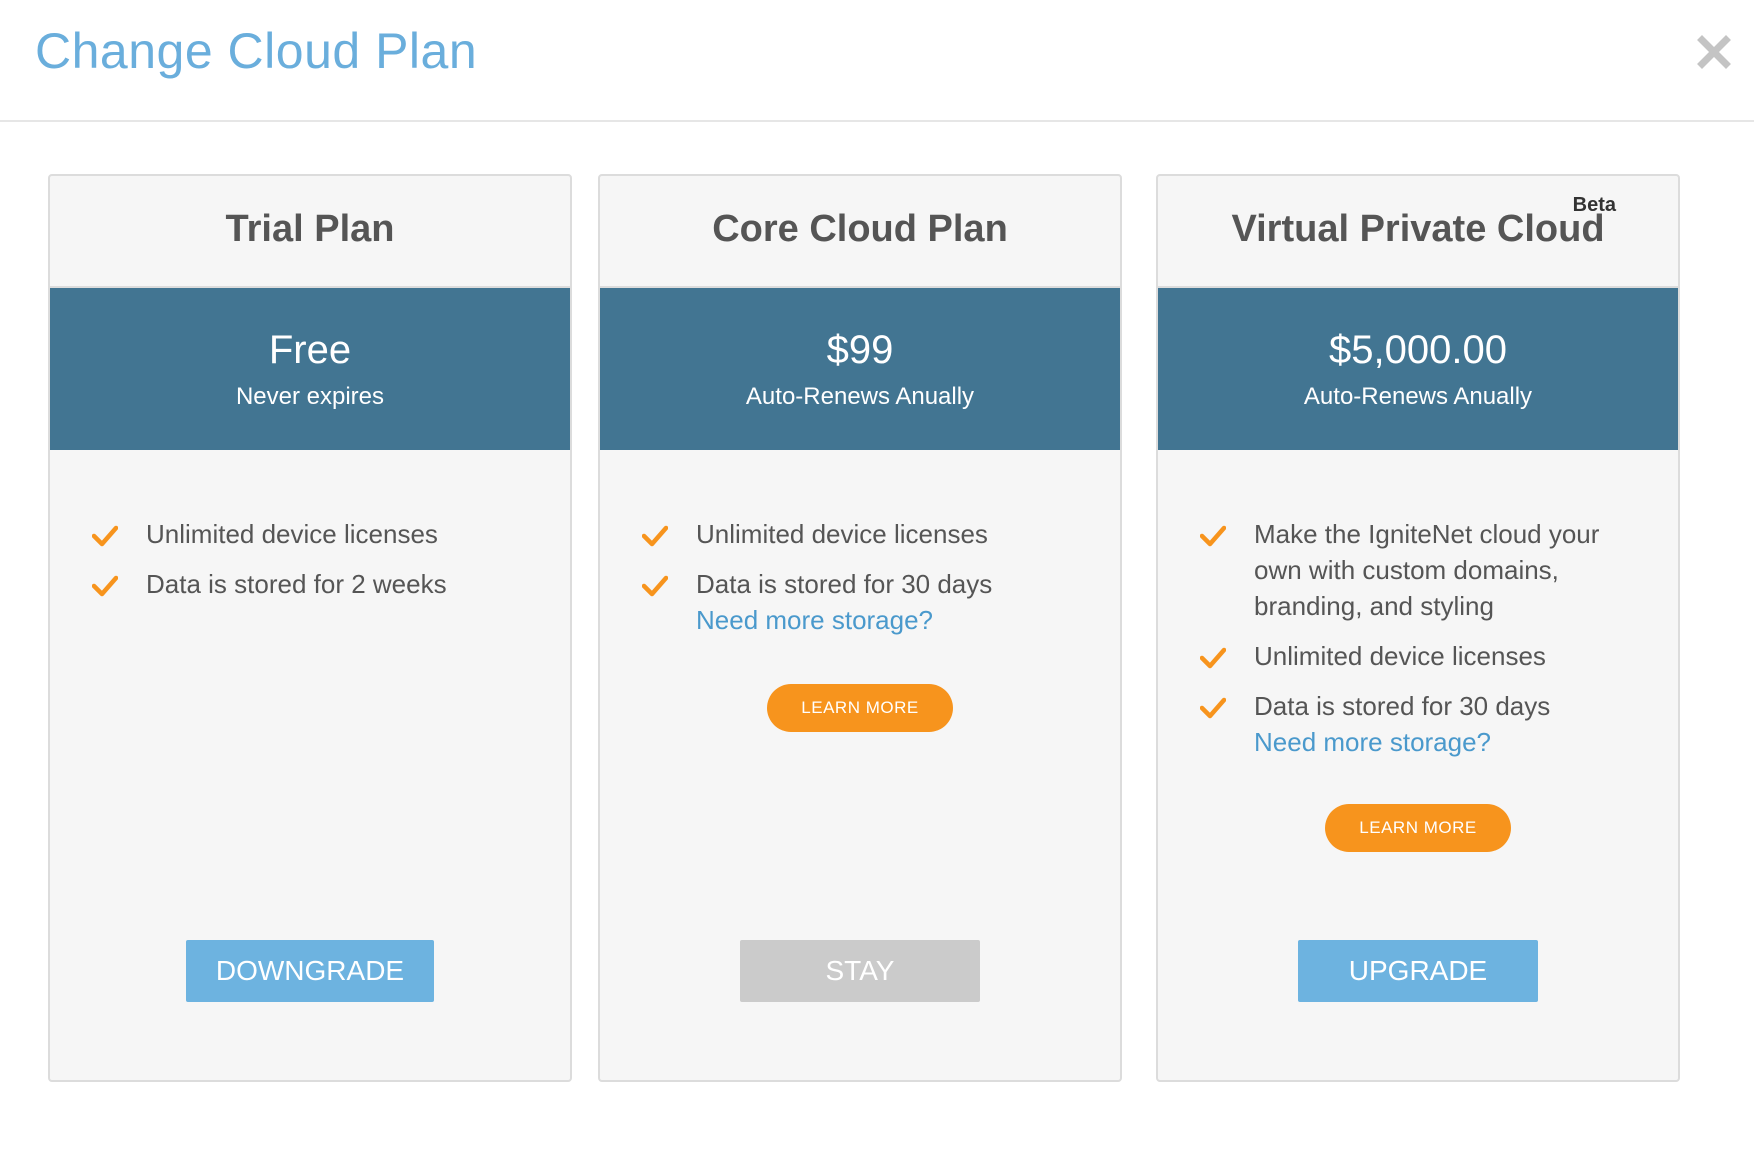 This screenshot has width=1754, height=1164. I want to click on feature-item: Data is stored for 2 weeks, so click(310, 584).